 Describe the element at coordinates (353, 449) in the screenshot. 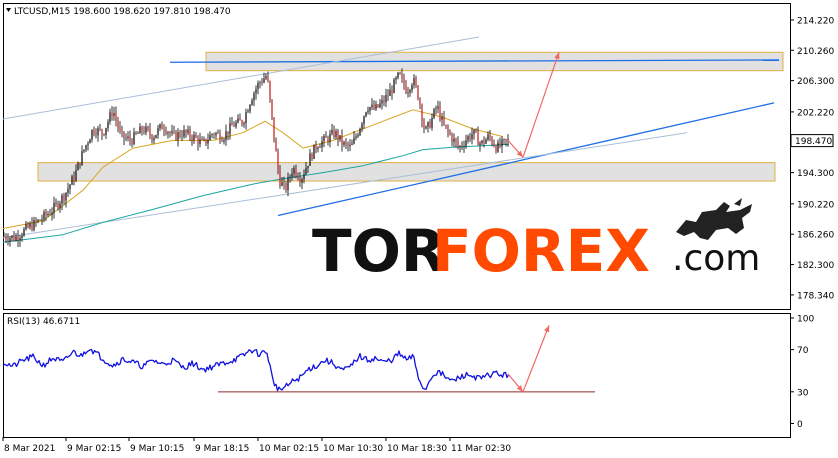

I see `time-tick-label: 10 Mar 10:30` at that location.